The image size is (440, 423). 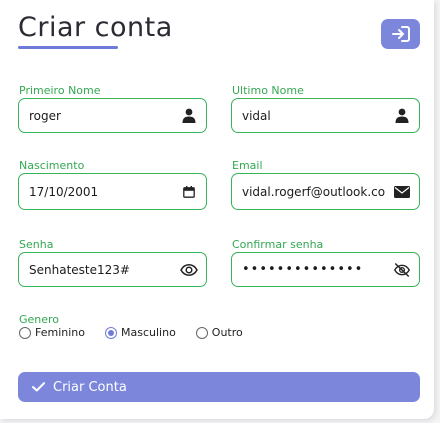 I want to click on radio-masculino: Masculino, so click(x=140, y=332).